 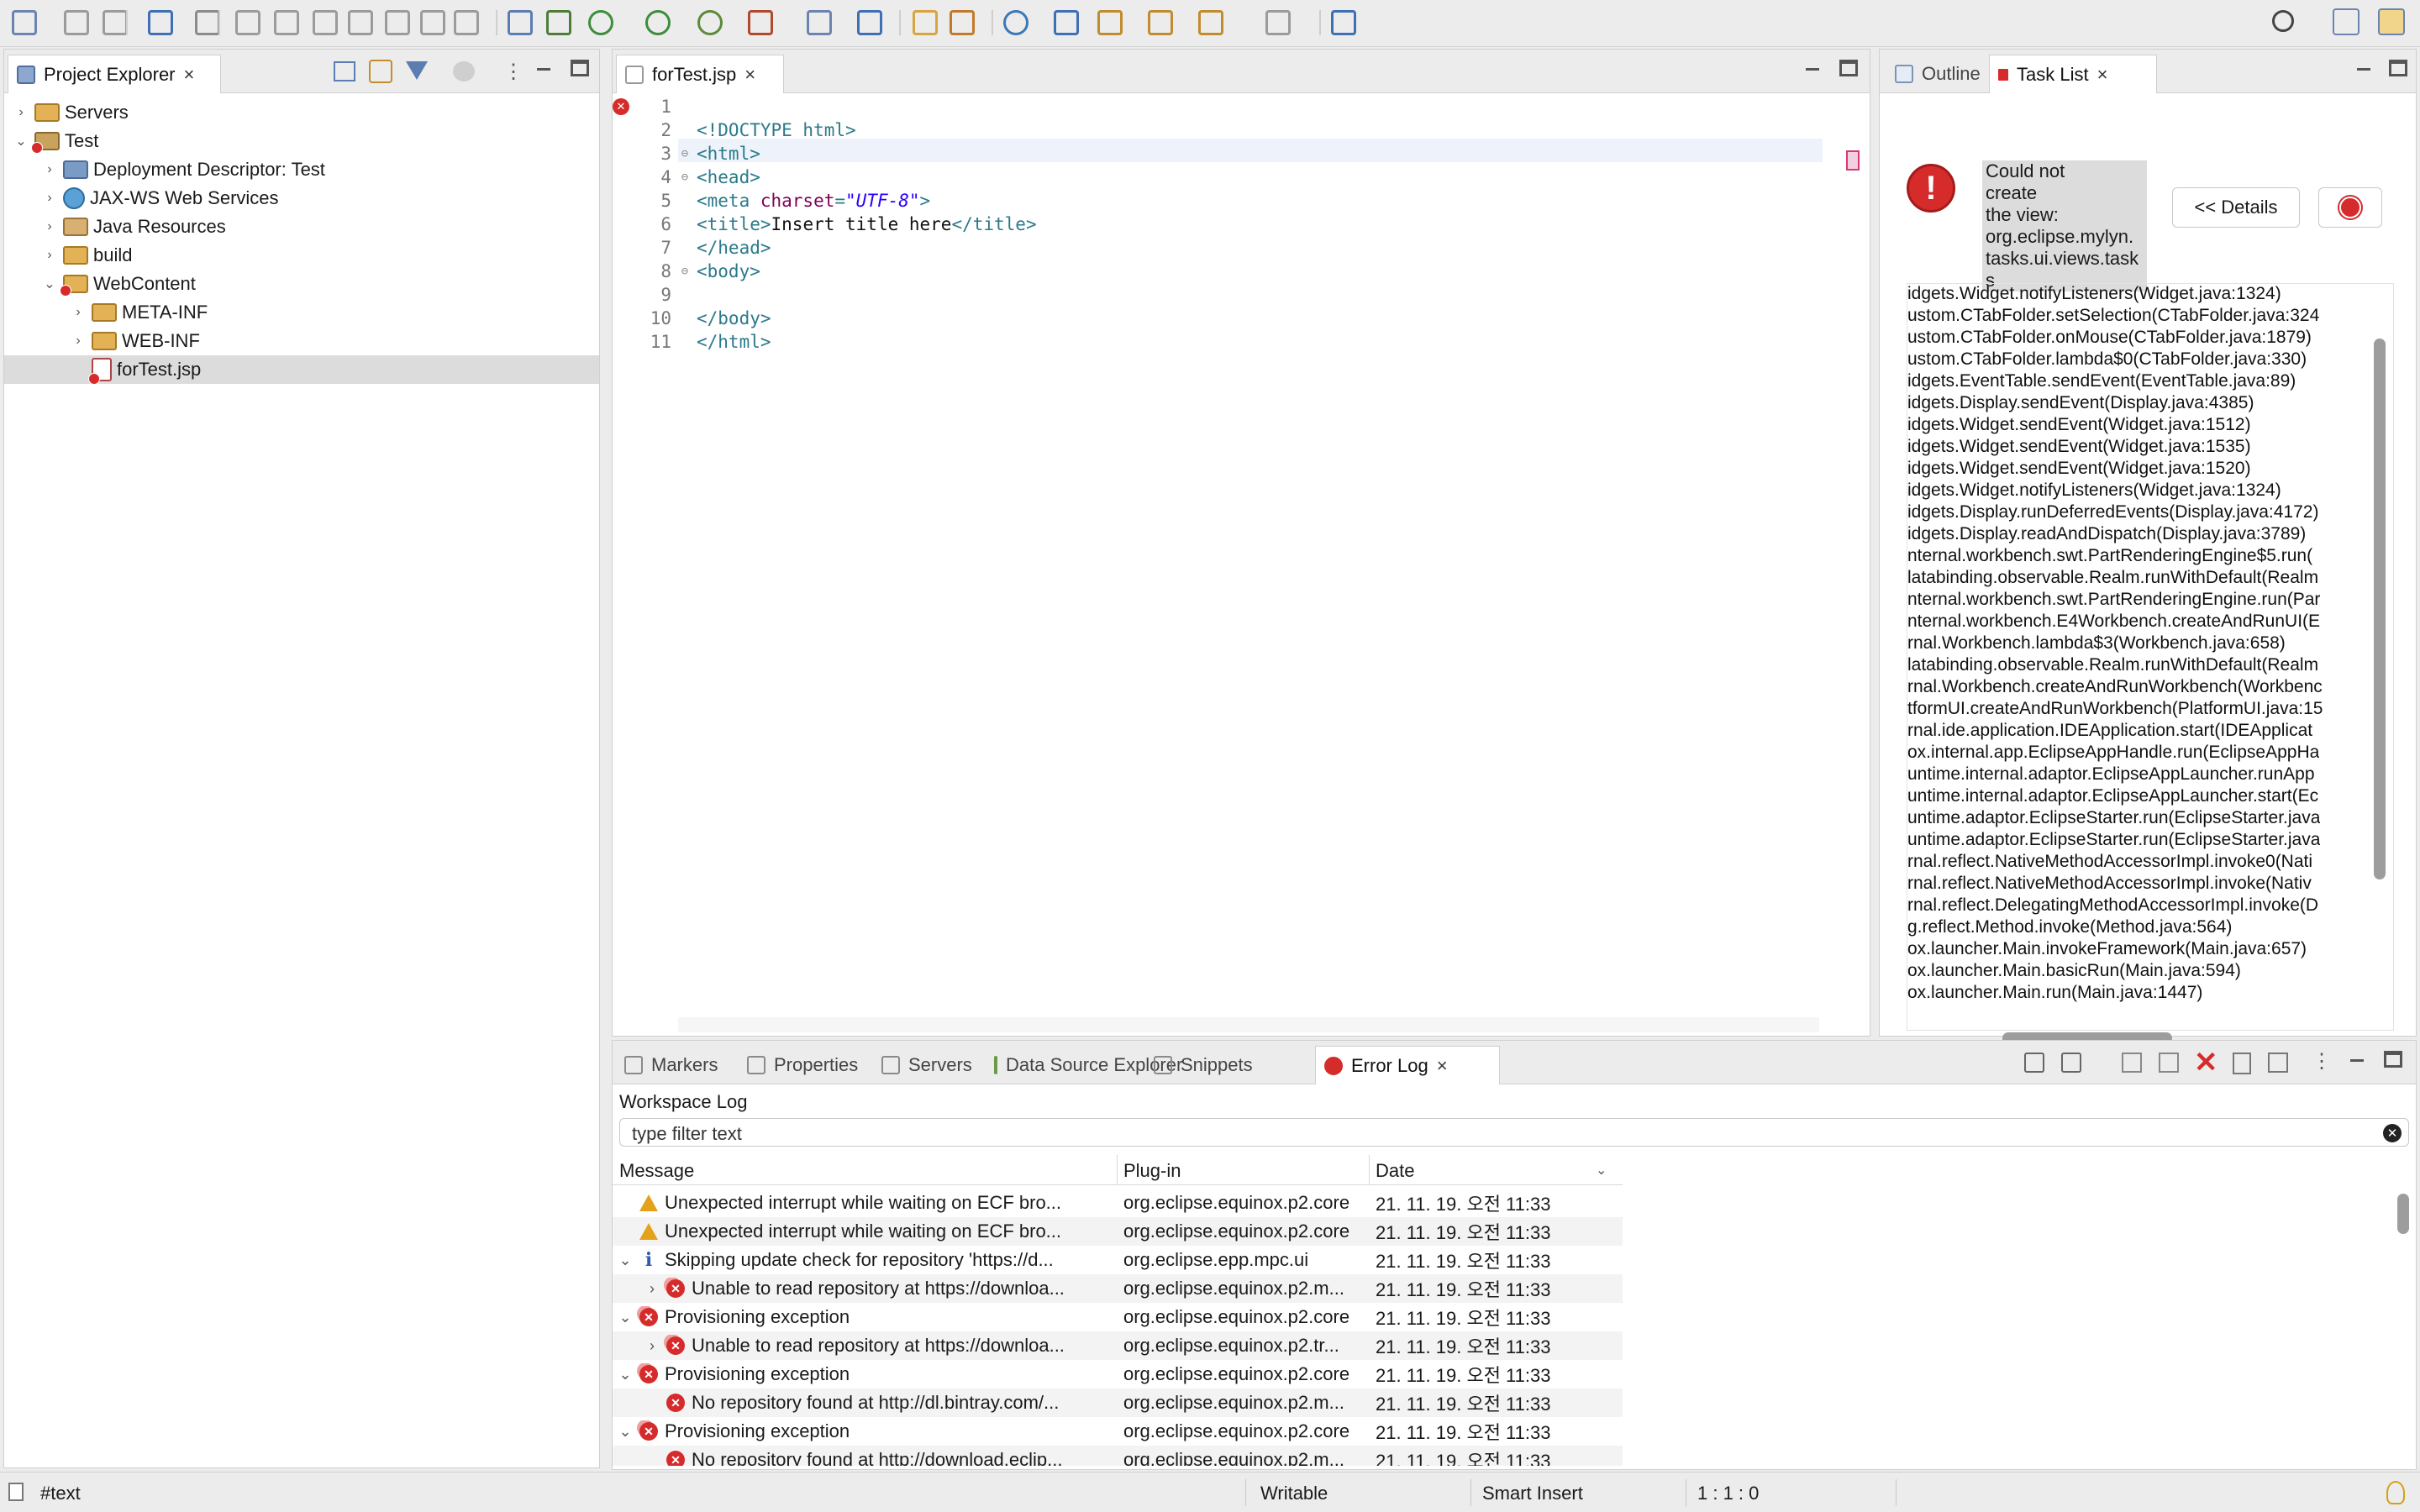 What do you see at coordinates (1937, 74) in the screenshot?
I see `tab-outline: Outline` at bounding box center [1937, 74].